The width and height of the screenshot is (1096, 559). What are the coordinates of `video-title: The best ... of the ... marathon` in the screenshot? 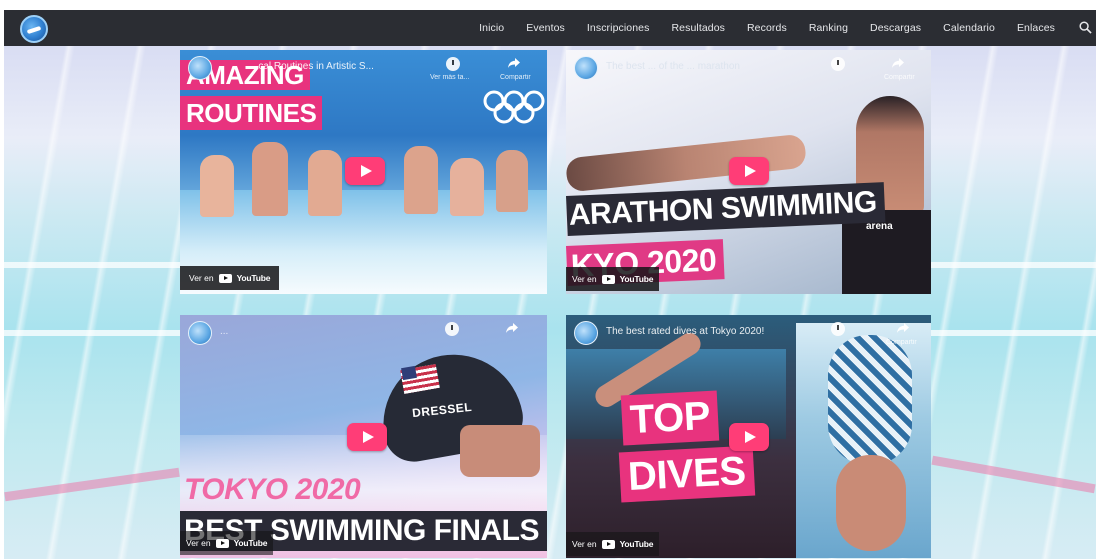 It's located at (673, 66).